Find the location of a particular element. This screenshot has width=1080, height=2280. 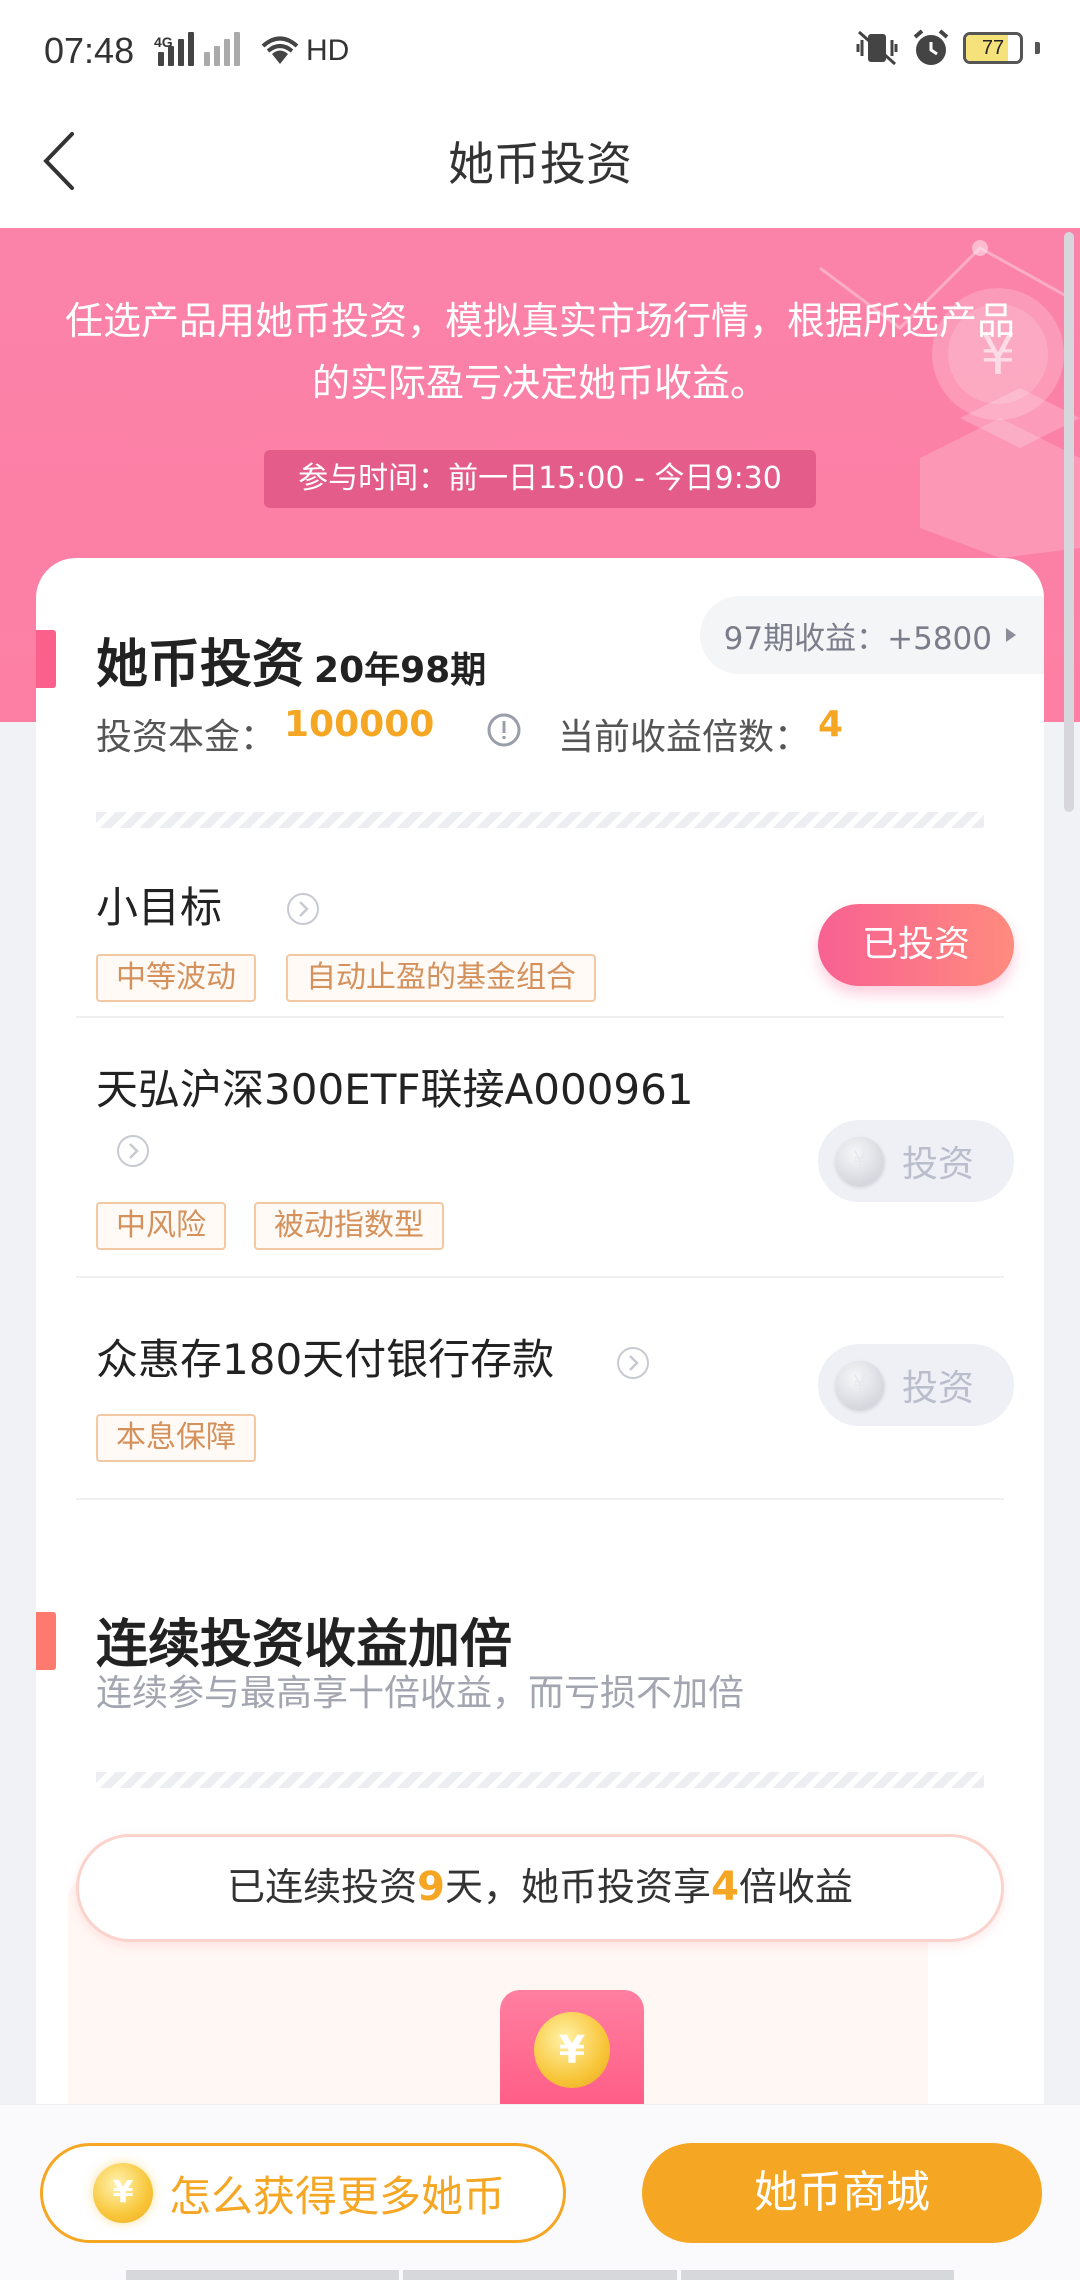

get-more-coins-label: 怎么获得更多她币 is located at coordinates (337, 2196).